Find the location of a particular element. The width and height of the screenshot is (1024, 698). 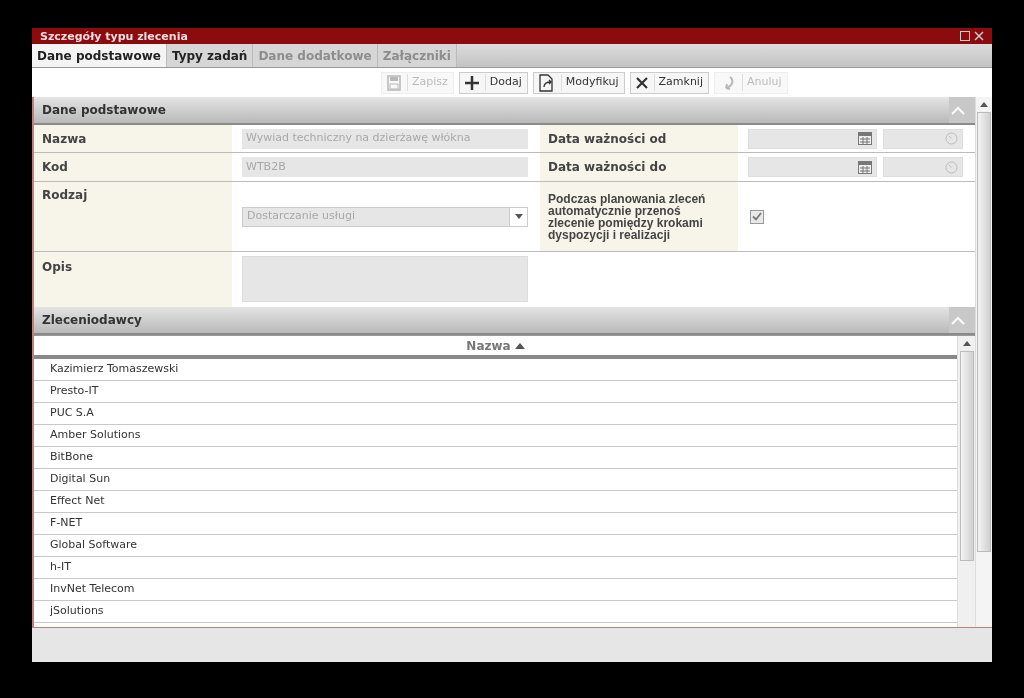

table-row: Kazimierz Tomaszewski is located at coordinates (495, 370).